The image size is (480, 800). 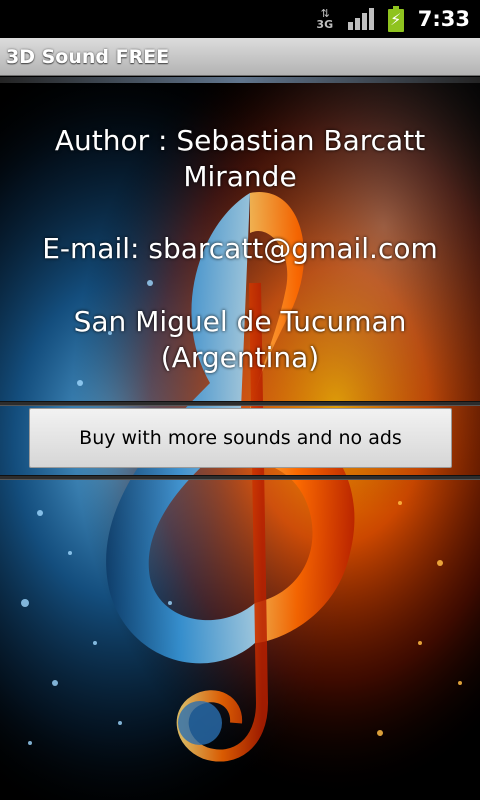 What do you see at coordinates (88, 56) in the screenshot?
I see `app-title: 3D Sound FREE` at bounding box center [88, 56].